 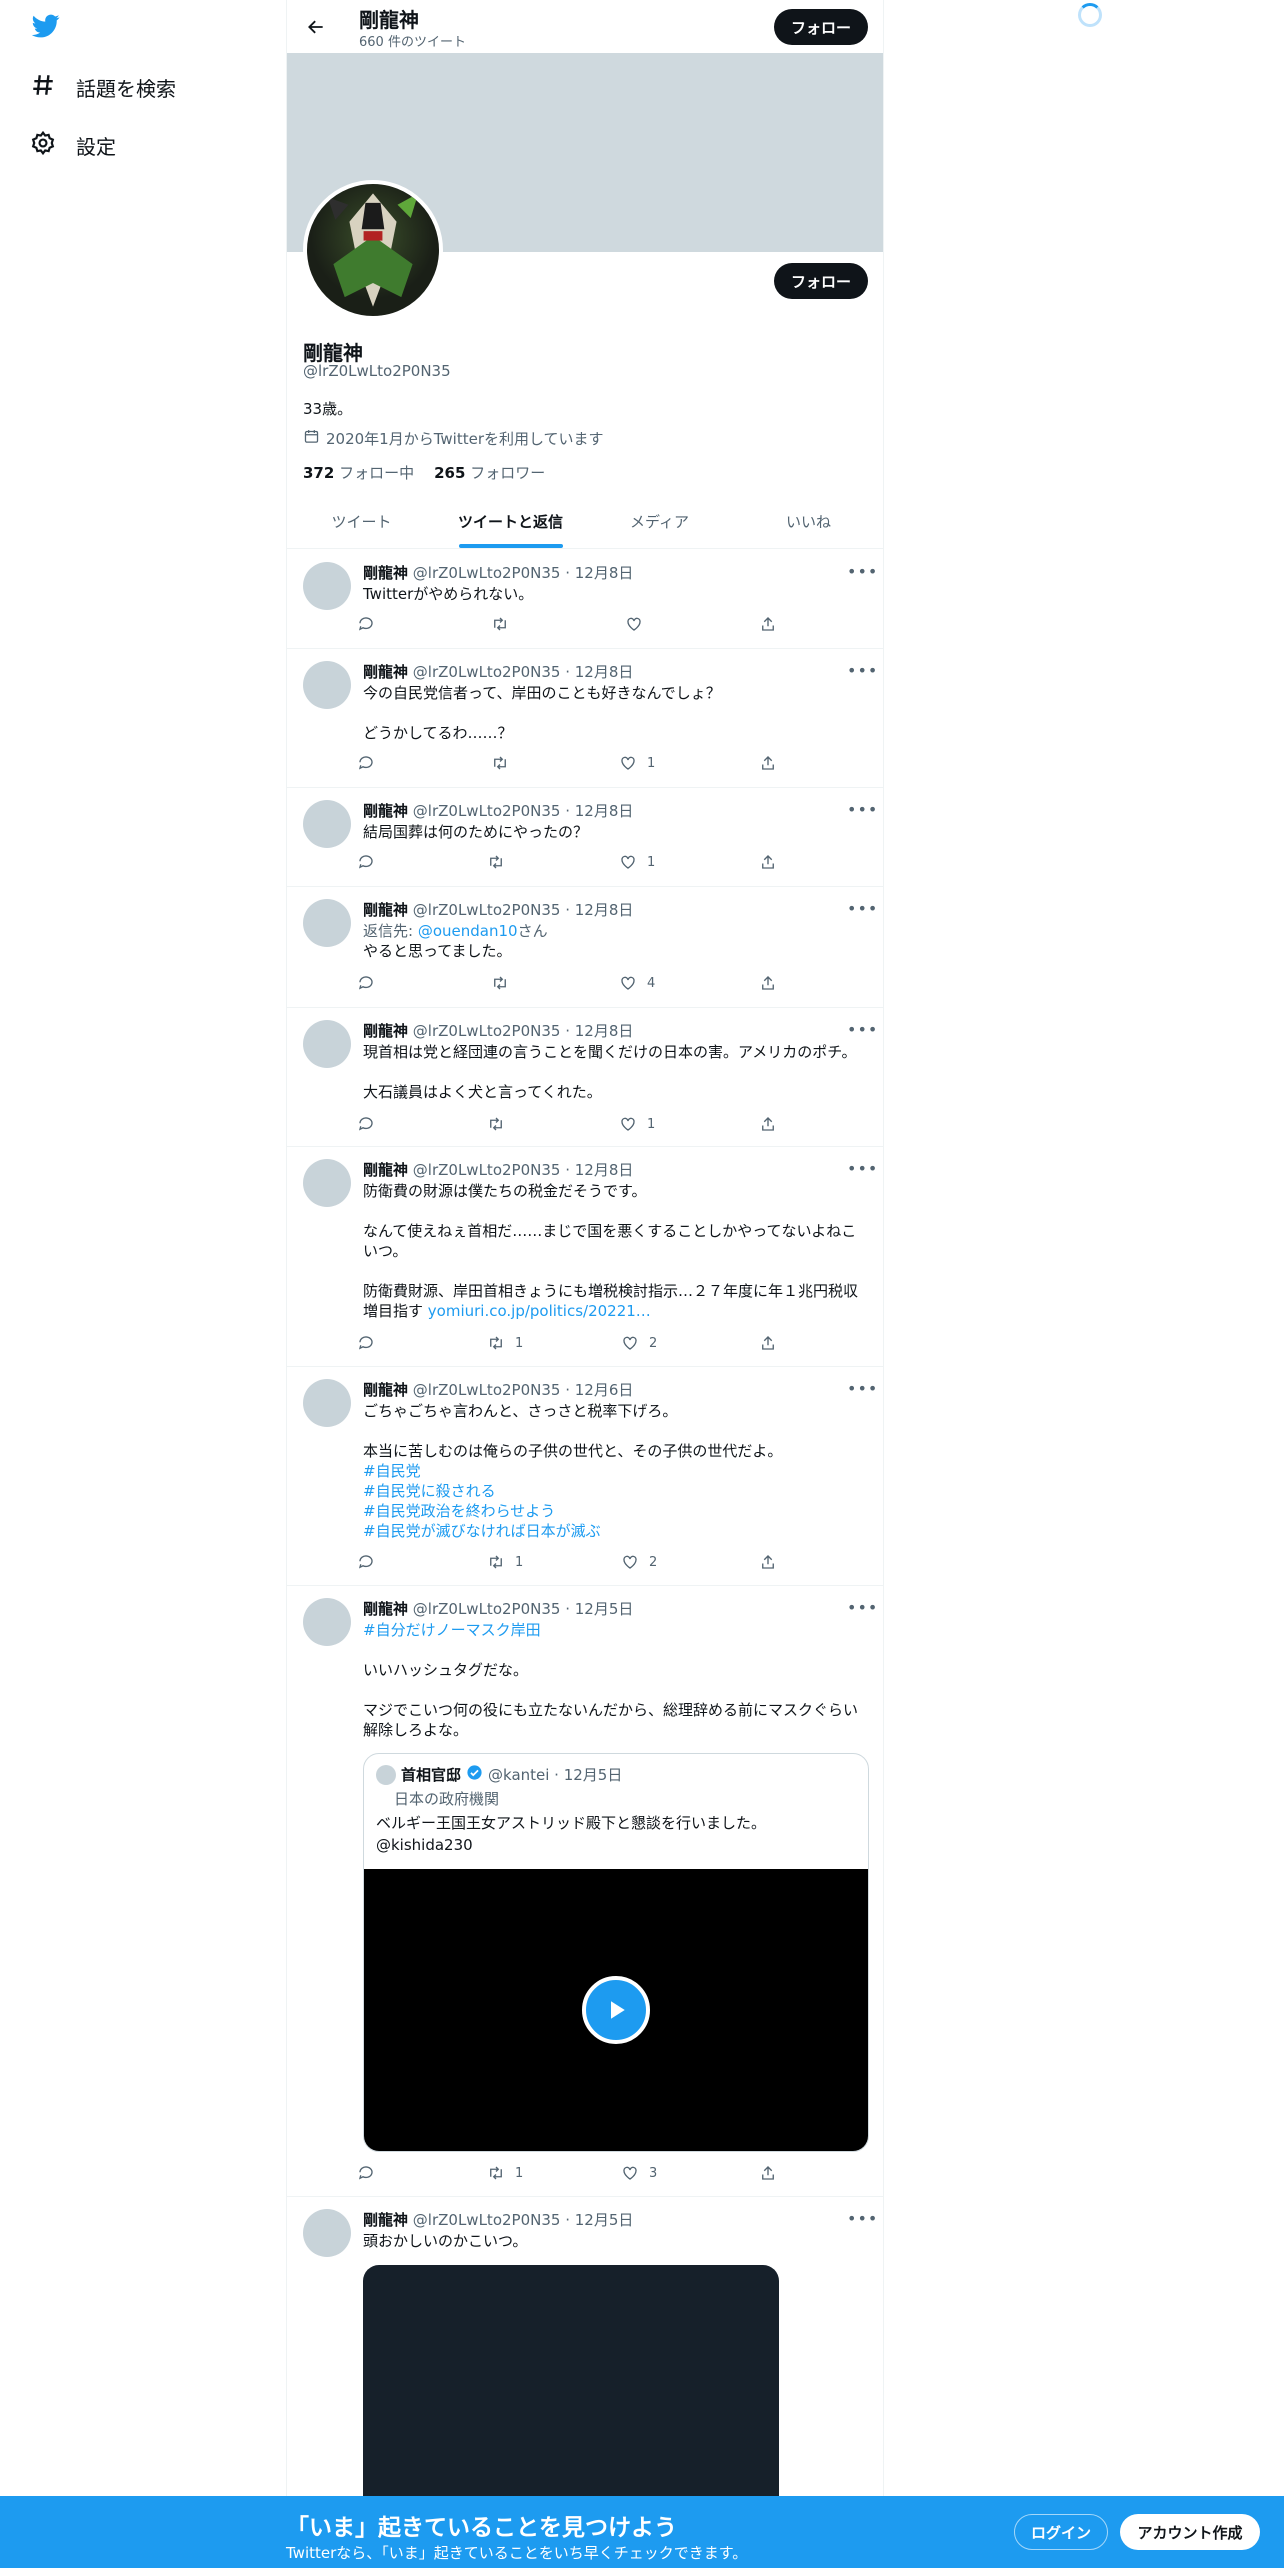 What do you see at coordinates (1190, 2532) in the screenshot?
I see `signup-button: アカウント作成` at bounding box center [1190, 2532].